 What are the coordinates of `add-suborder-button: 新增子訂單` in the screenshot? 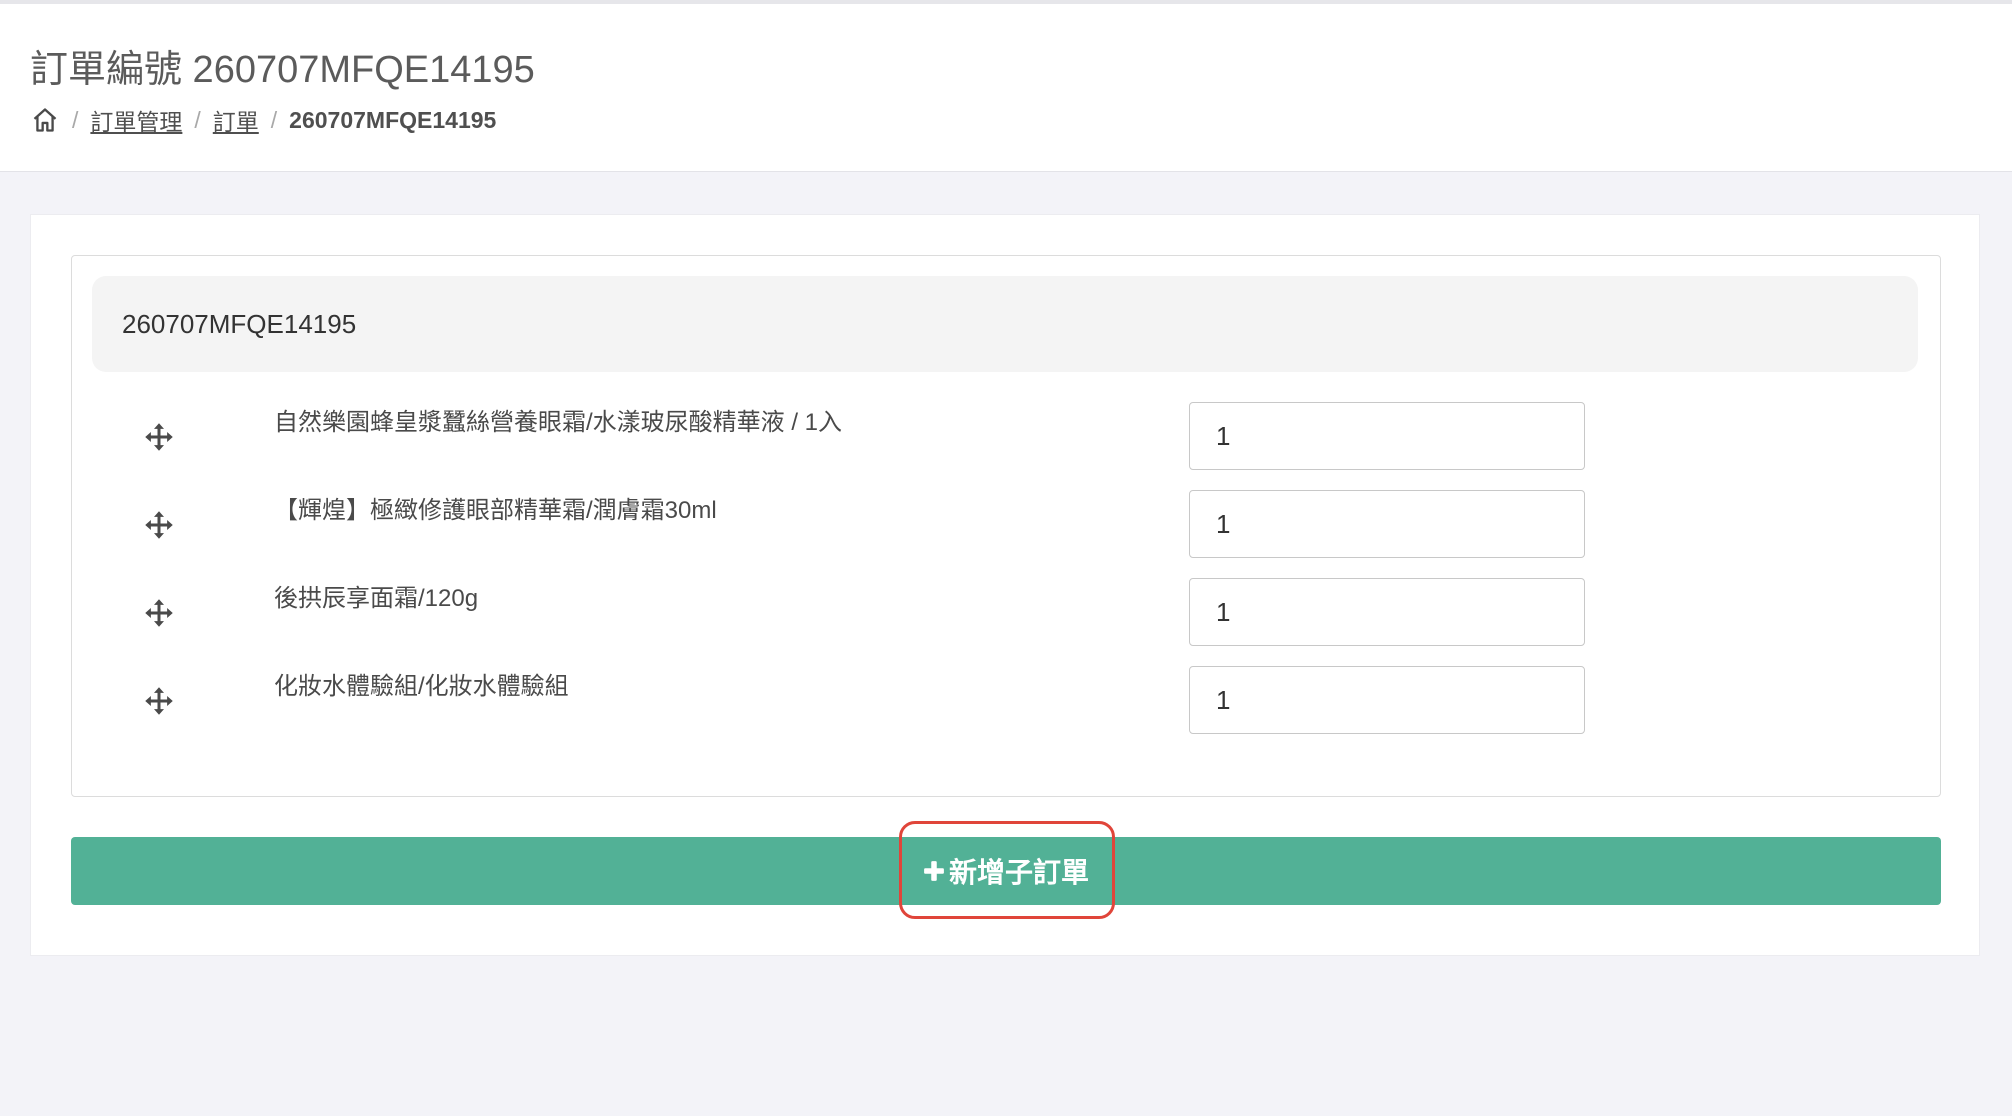 It's located at (1006, 871).